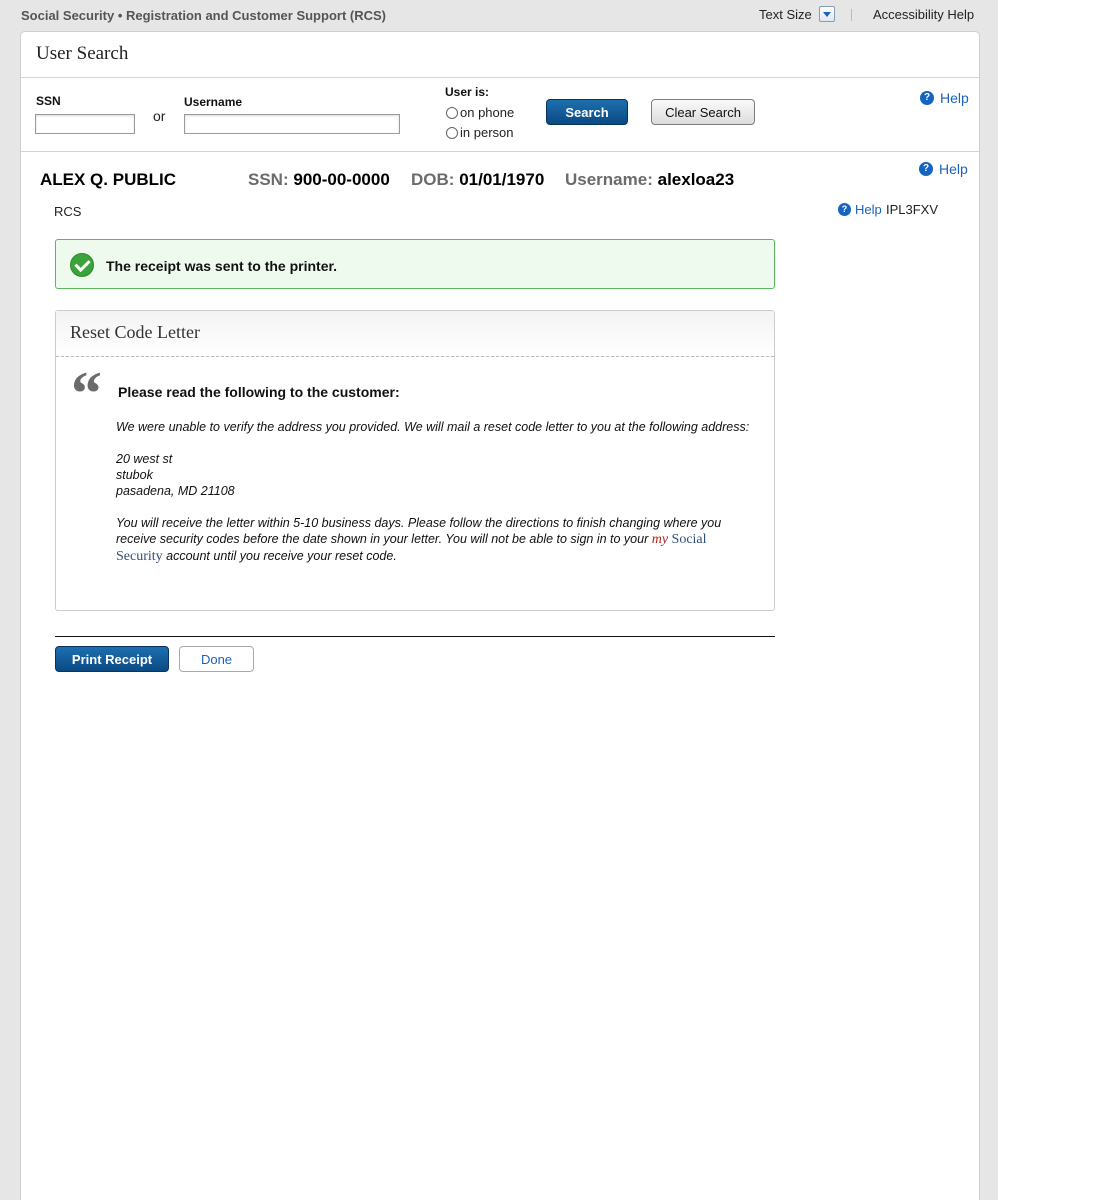  Describe the element at coordinates (144, 459) in the screenshot. I see `address-line-1: 20 west st` at that location.